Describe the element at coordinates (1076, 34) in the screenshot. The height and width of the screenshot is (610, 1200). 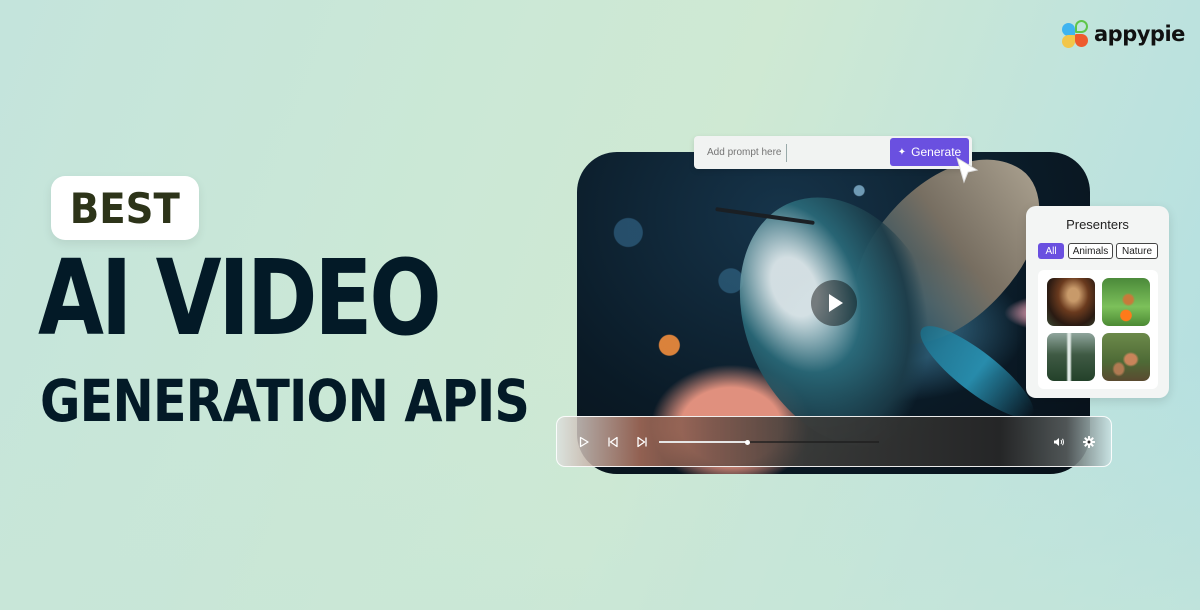
I see `appypie-logo-icon` at that location.